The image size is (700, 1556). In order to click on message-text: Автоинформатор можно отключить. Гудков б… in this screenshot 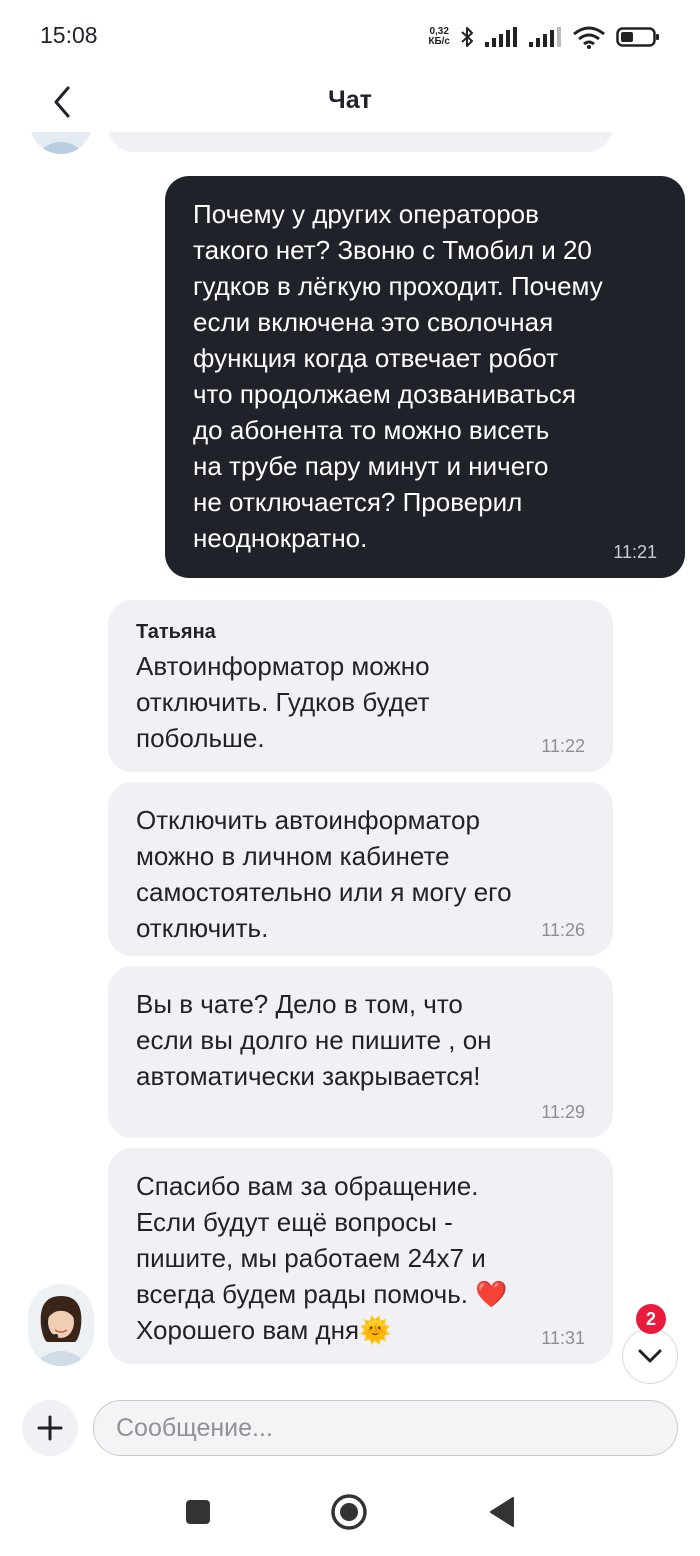, I will do `click(283, 702)`.